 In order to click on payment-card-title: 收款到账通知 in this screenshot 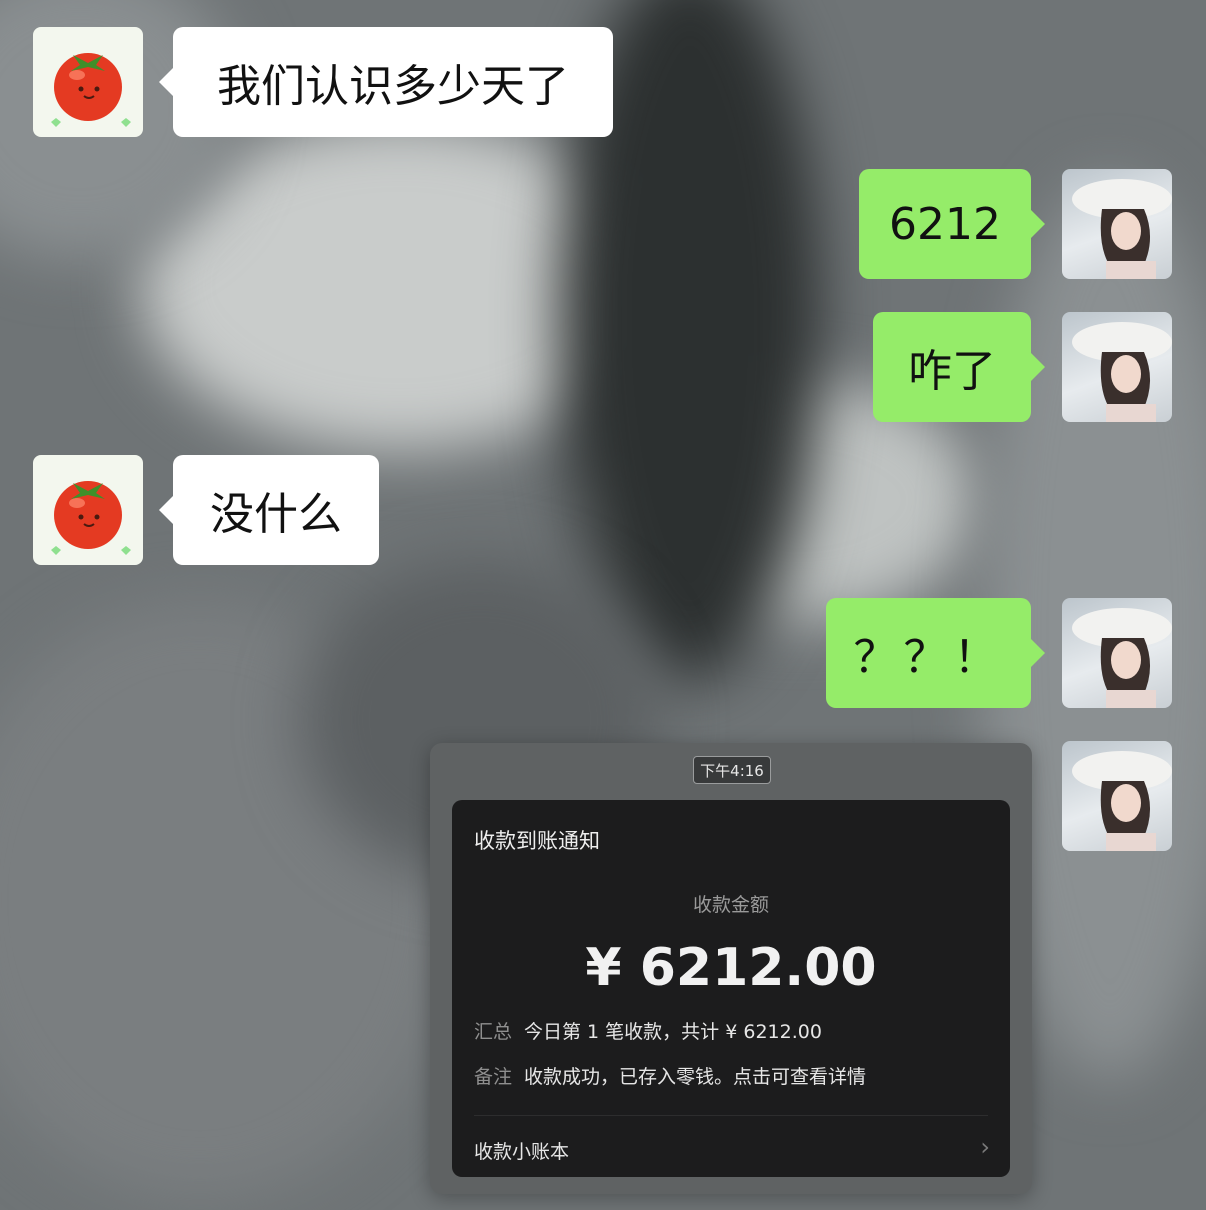, I will do `click(537, 841)`.